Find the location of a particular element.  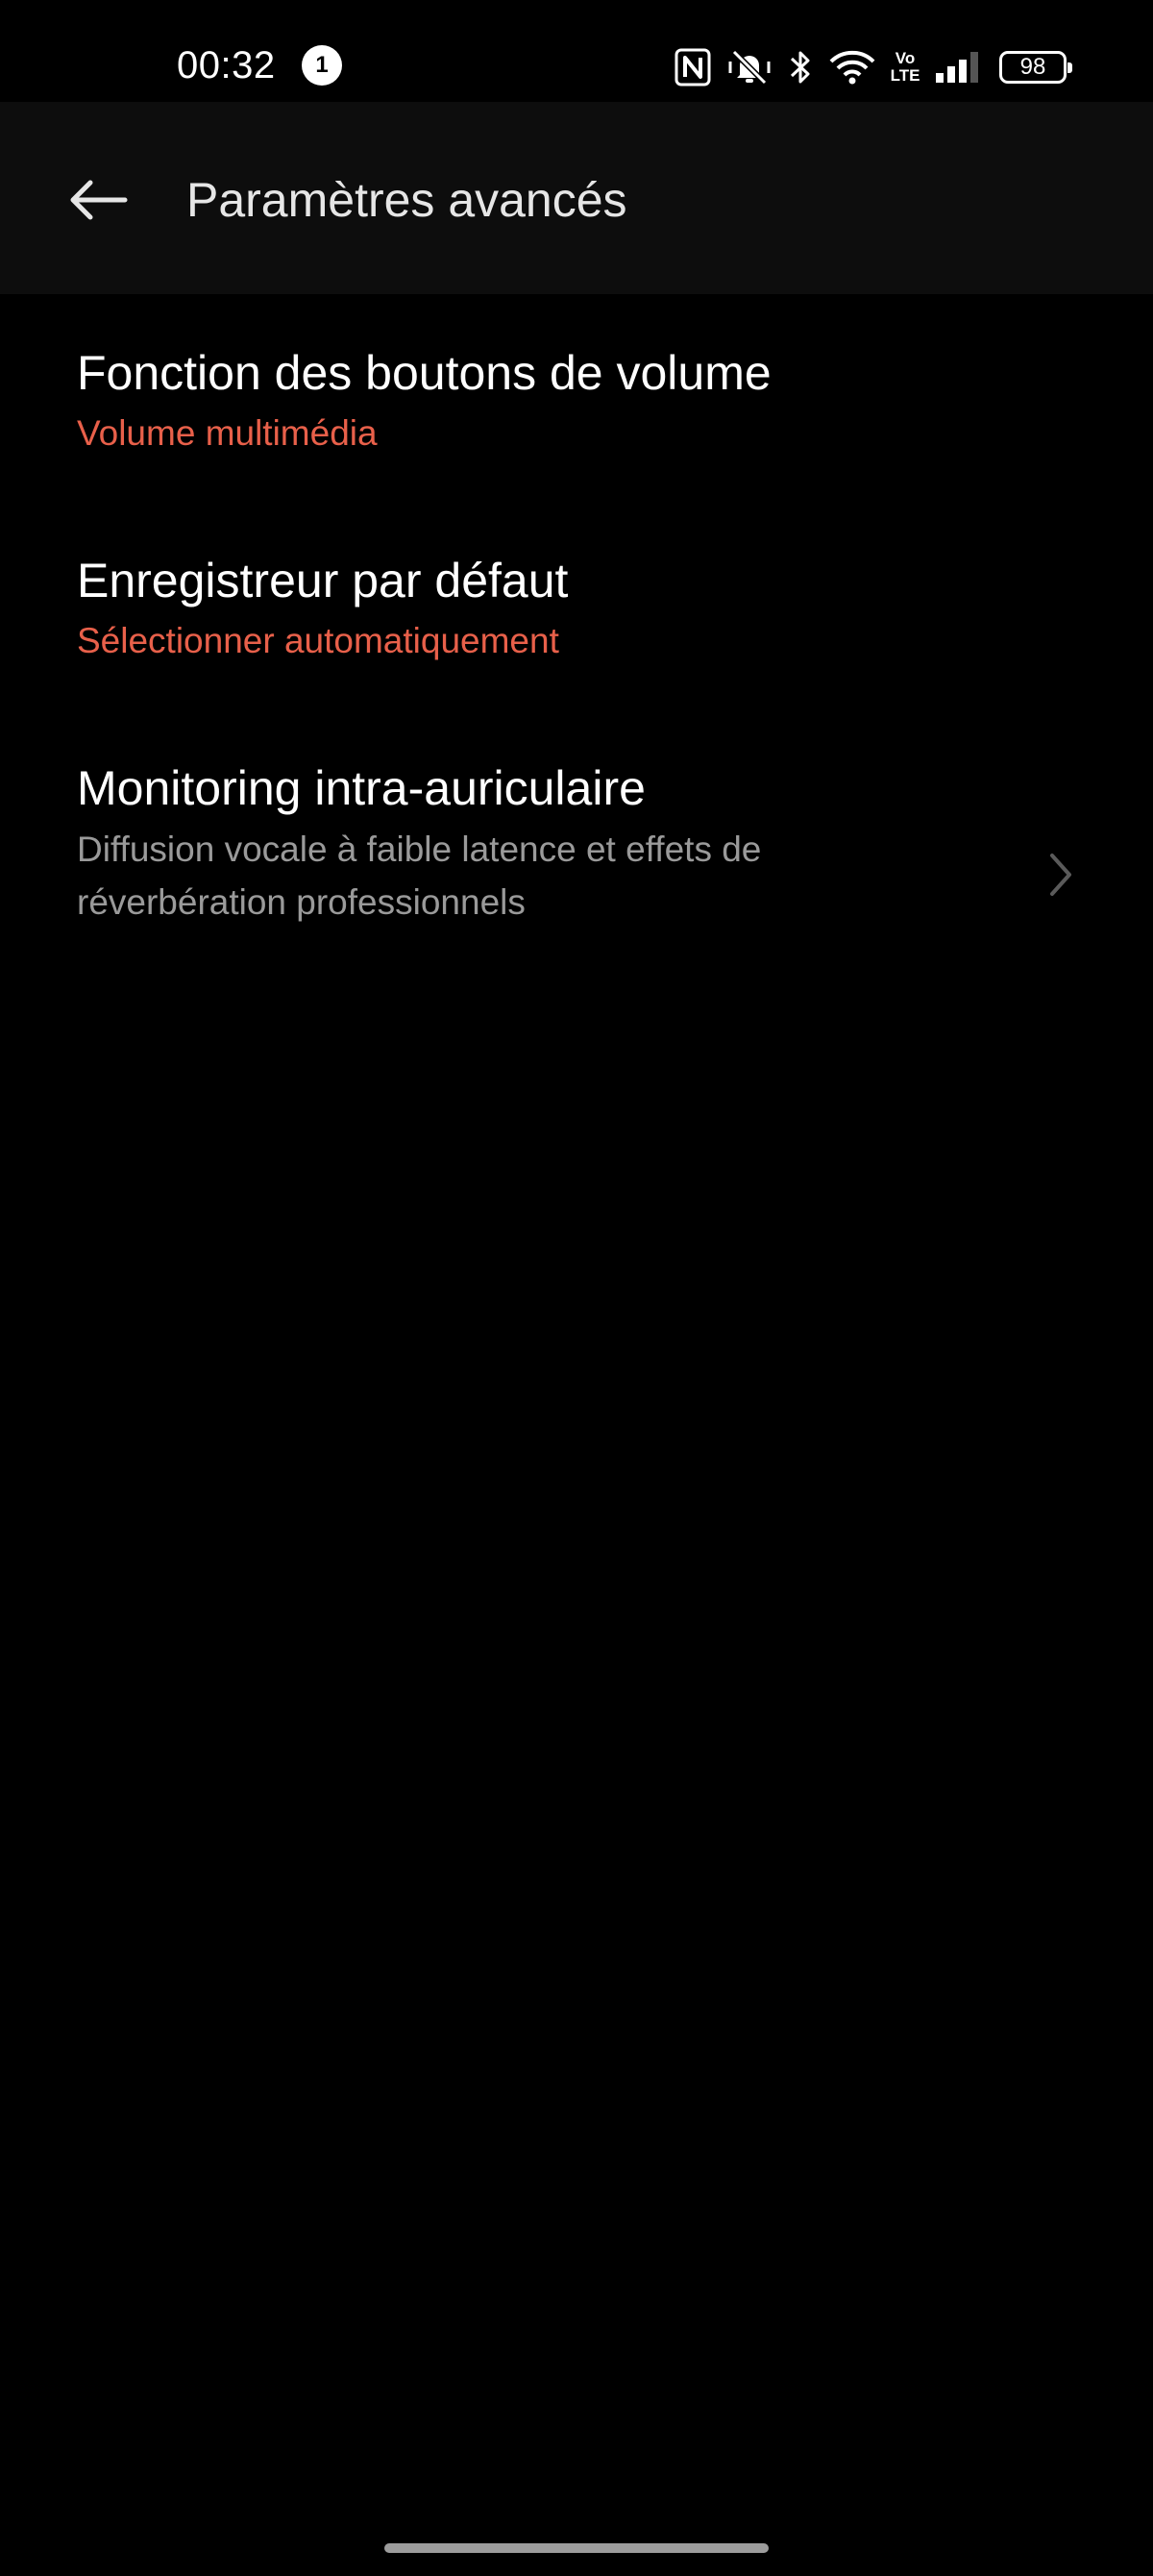

arrow-left-icon is located at coordinates (99, 200).